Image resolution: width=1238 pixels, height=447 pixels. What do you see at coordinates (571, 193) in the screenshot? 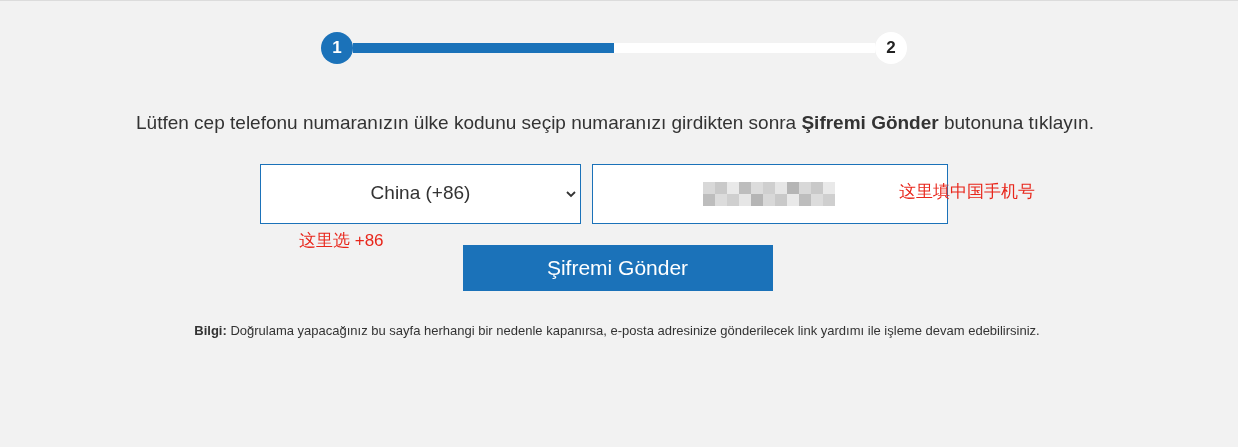
I see `chevron-down-icon` at bounding box center [571, 193].